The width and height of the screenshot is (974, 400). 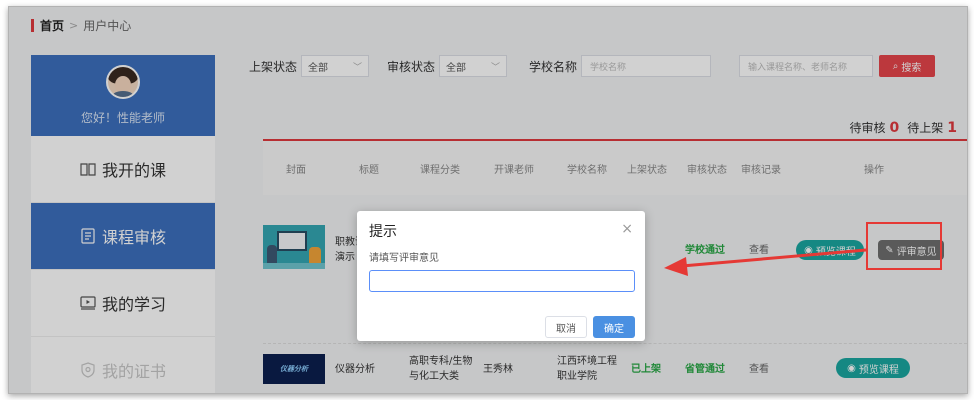 I want to click on prompt-dialog: 提示 × 请填写评审意见 取消 确定, so click(x=501, y=276).